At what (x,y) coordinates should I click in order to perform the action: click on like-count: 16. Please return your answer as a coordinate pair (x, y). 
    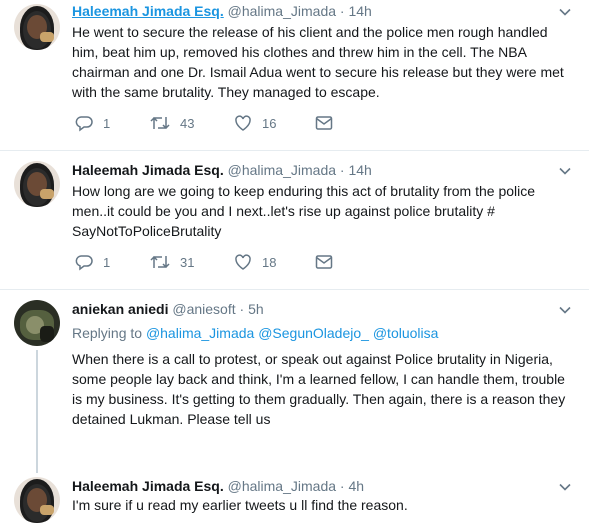
    Looking at the image, I should click on (269, 123).